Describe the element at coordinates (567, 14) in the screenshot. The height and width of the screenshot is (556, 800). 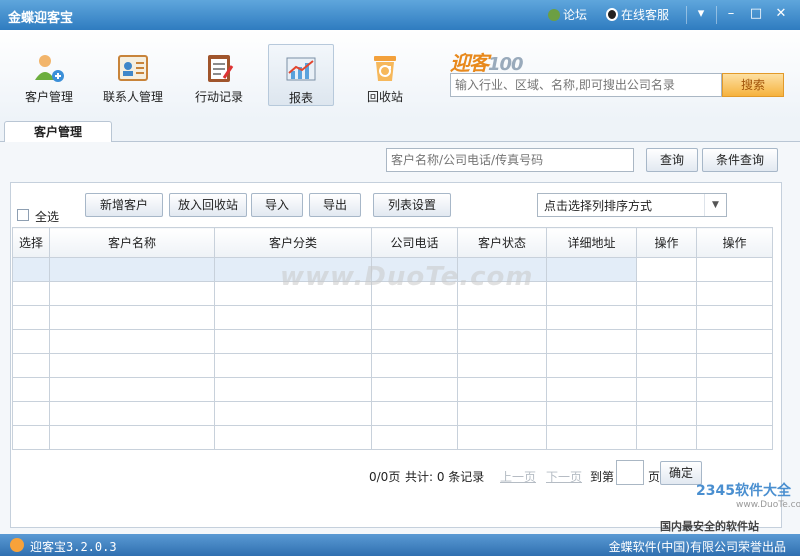
I see `forum-link: 论坛` at that location.